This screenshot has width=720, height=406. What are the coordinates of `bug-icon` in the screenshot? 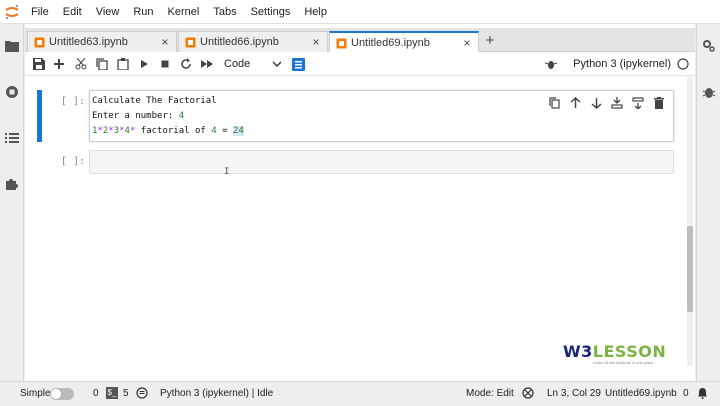 It's located at (551, 64).